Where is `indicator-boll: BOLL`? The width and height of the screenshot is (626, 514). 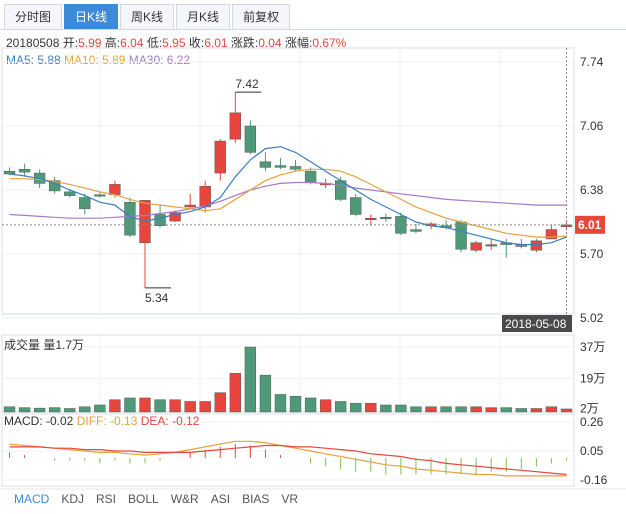
indicator-boll: BOLL is located at coordinates (143, 499).